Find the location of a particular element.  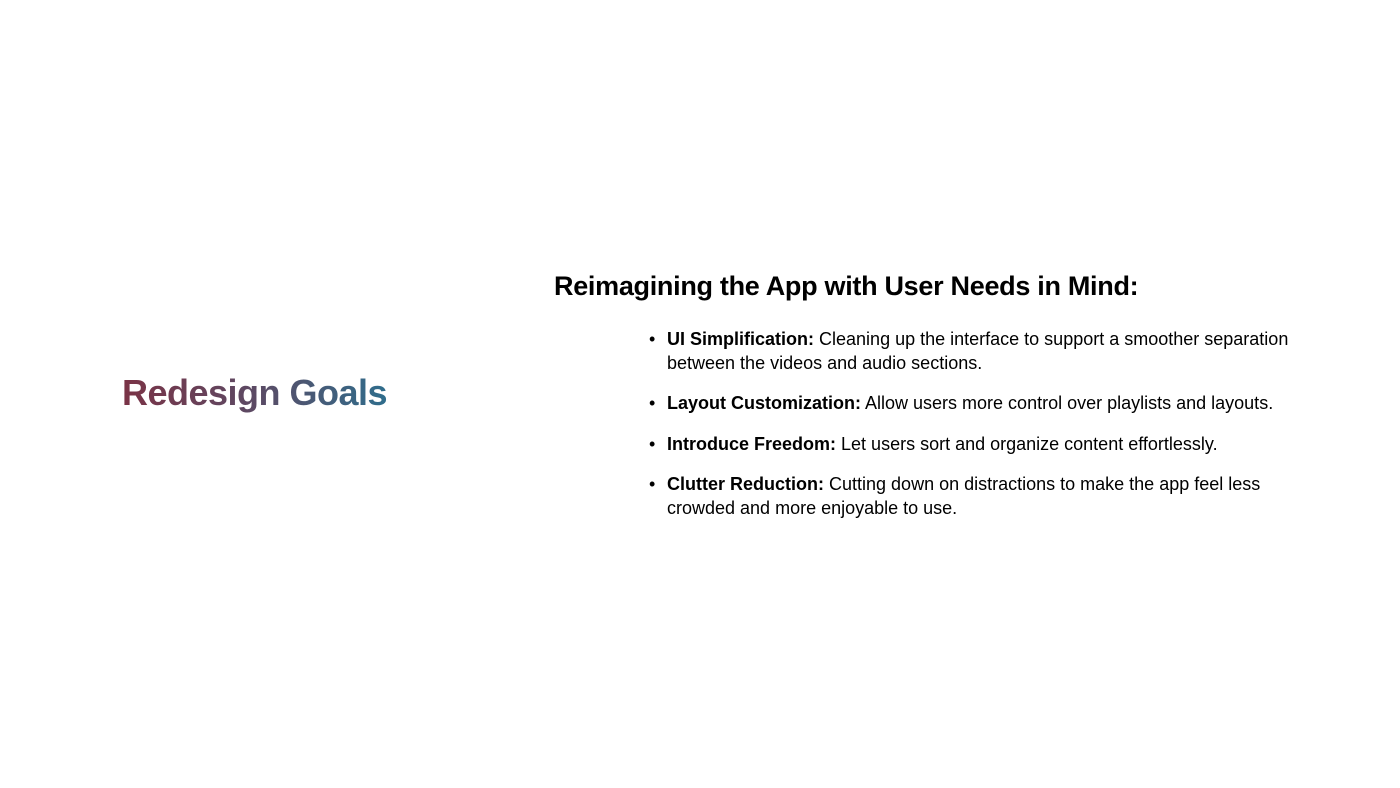

goal-label: Introduce Freedom: is located at coordinates (752, 443).